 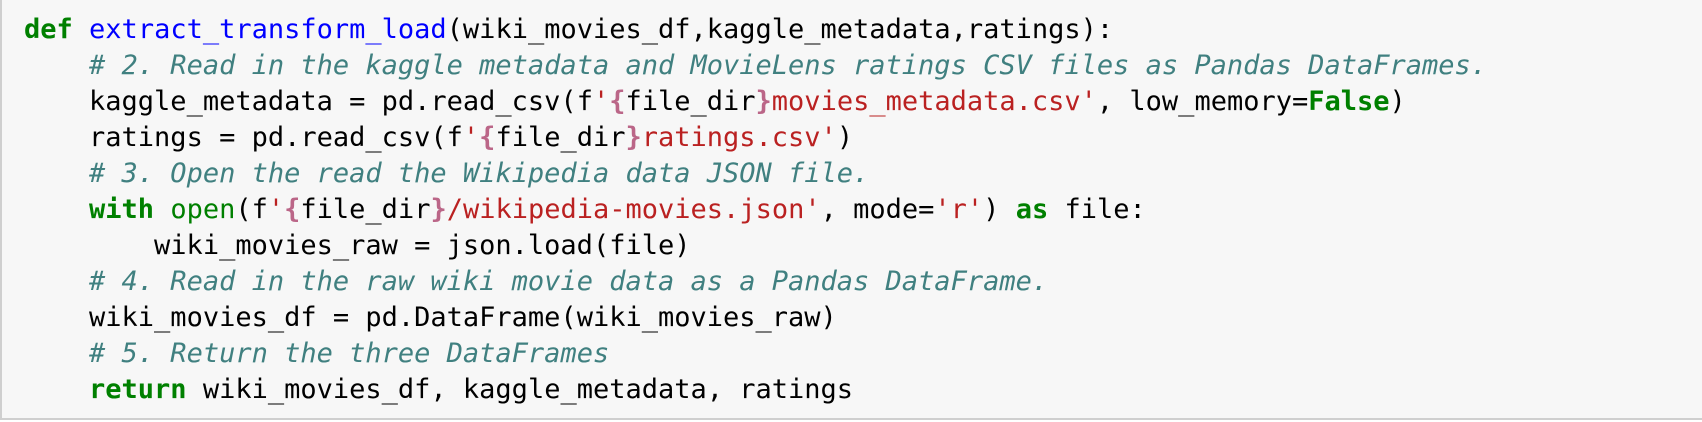 I want to click on code-line: # 5. Return the three DataFrames, so click(x=755, y=354).